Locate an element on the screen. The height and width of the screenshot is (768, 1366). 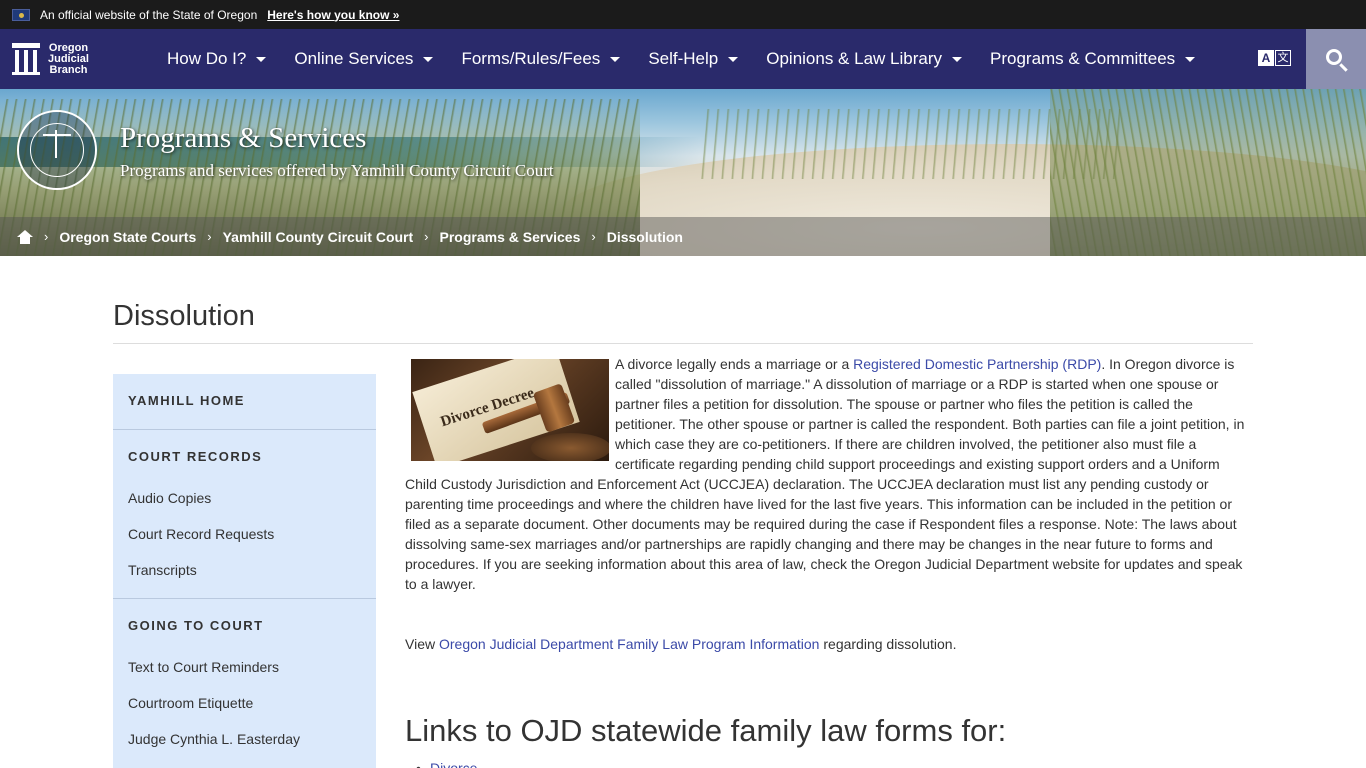
judicial-department-seal-icon is located at coordinates (57, 150).